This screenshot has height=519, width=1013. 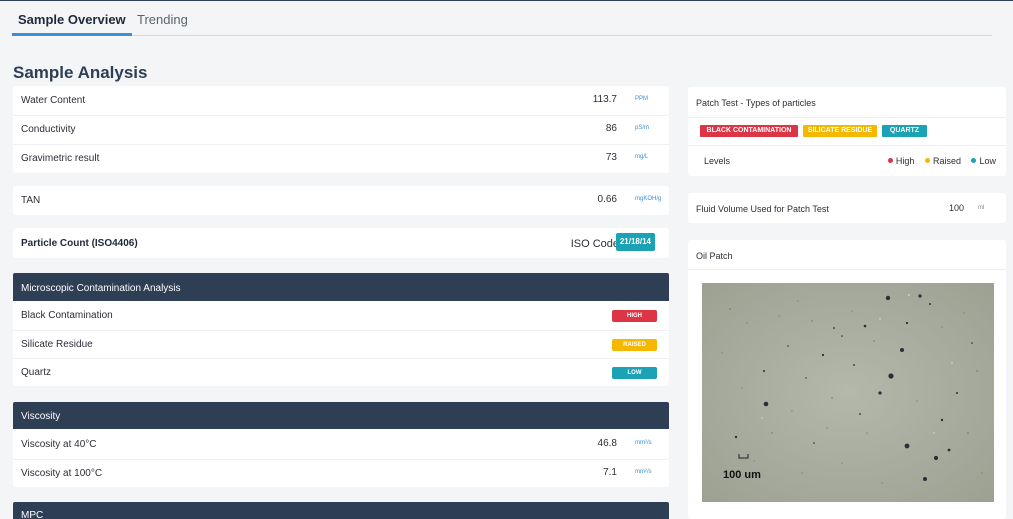 I want to click on legend-item-low: Low, so click(x=983, y=161).